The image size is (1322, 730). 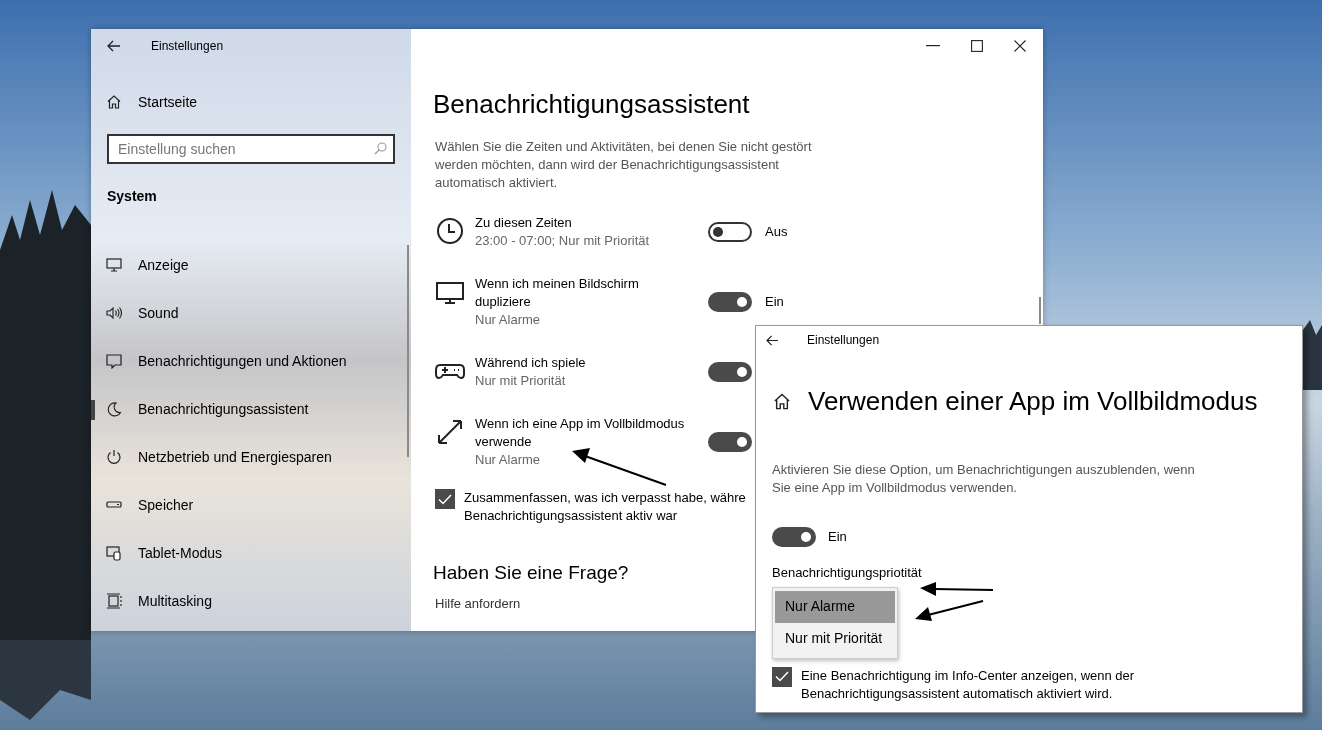 I want to click on rule-title: Wenn ich eine App im Vollbildmodus verwende, so click(x=580, y=433).